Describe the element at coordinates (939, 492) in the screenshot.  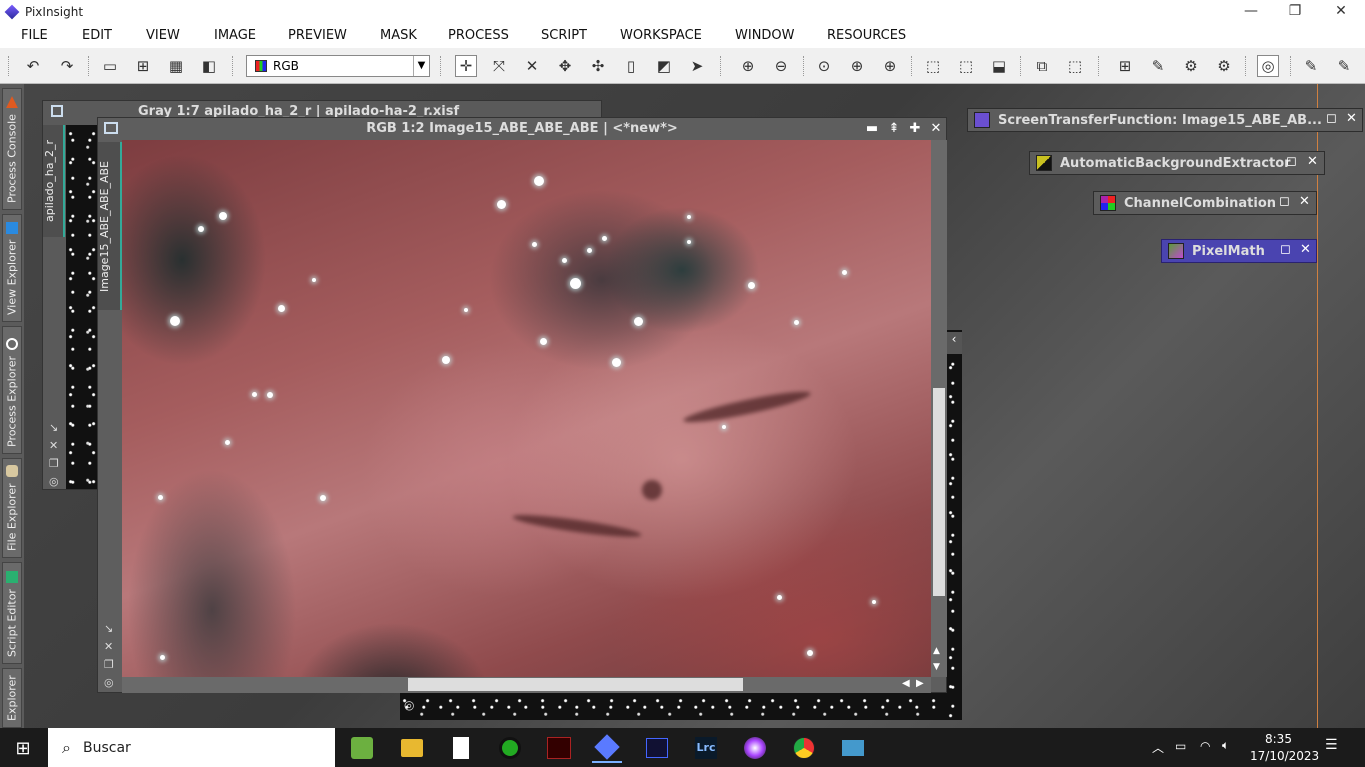
I see `vertical-scroll-thumb` at that location.